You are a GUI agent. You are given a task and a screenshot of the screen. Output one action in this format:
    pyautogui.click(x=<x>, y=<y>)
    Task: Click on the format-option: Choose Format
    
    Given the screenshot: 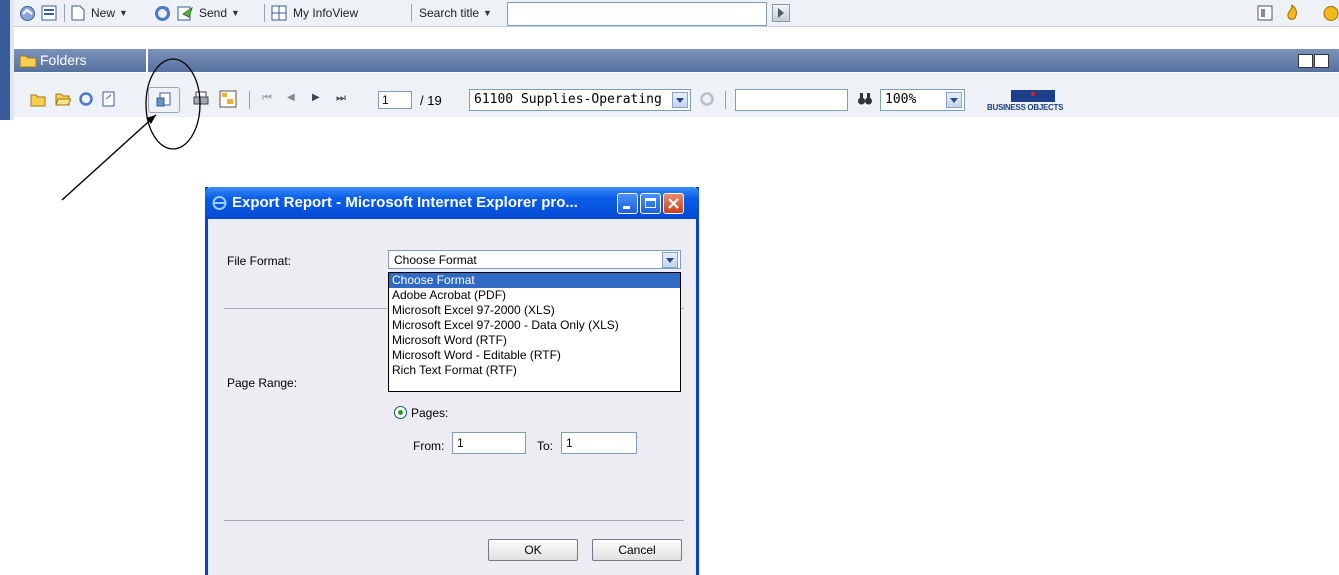 What is the action you would take?
    pyautogui.click(x=534, y=280)
    